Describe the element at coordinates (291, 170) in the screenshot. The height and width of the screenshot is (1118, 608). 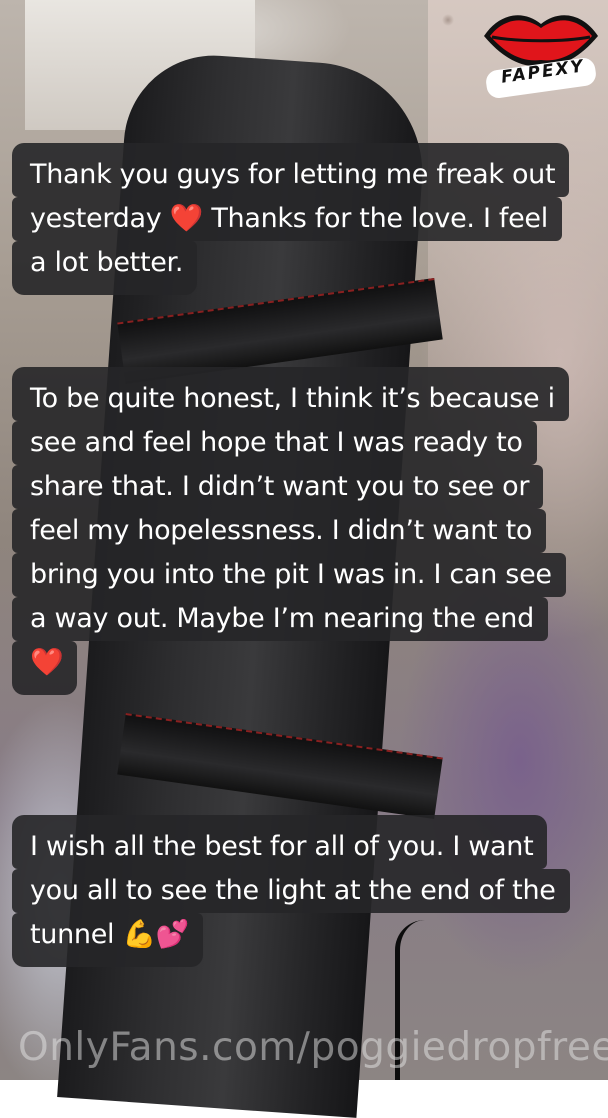
I see `caption-line: Thank you guys for letting me freak out` at that location.